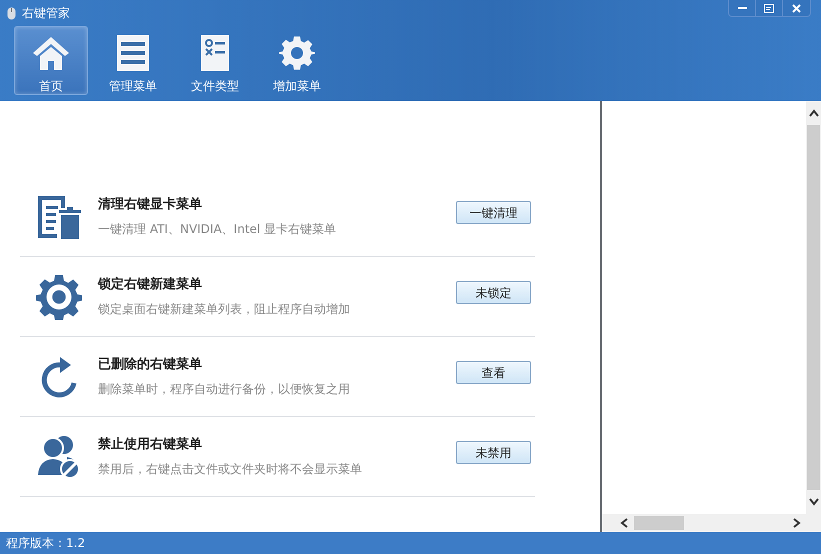 The image size is (821, 554). I want to click on version-text: 程序版本：1.2, so click(46, 543).